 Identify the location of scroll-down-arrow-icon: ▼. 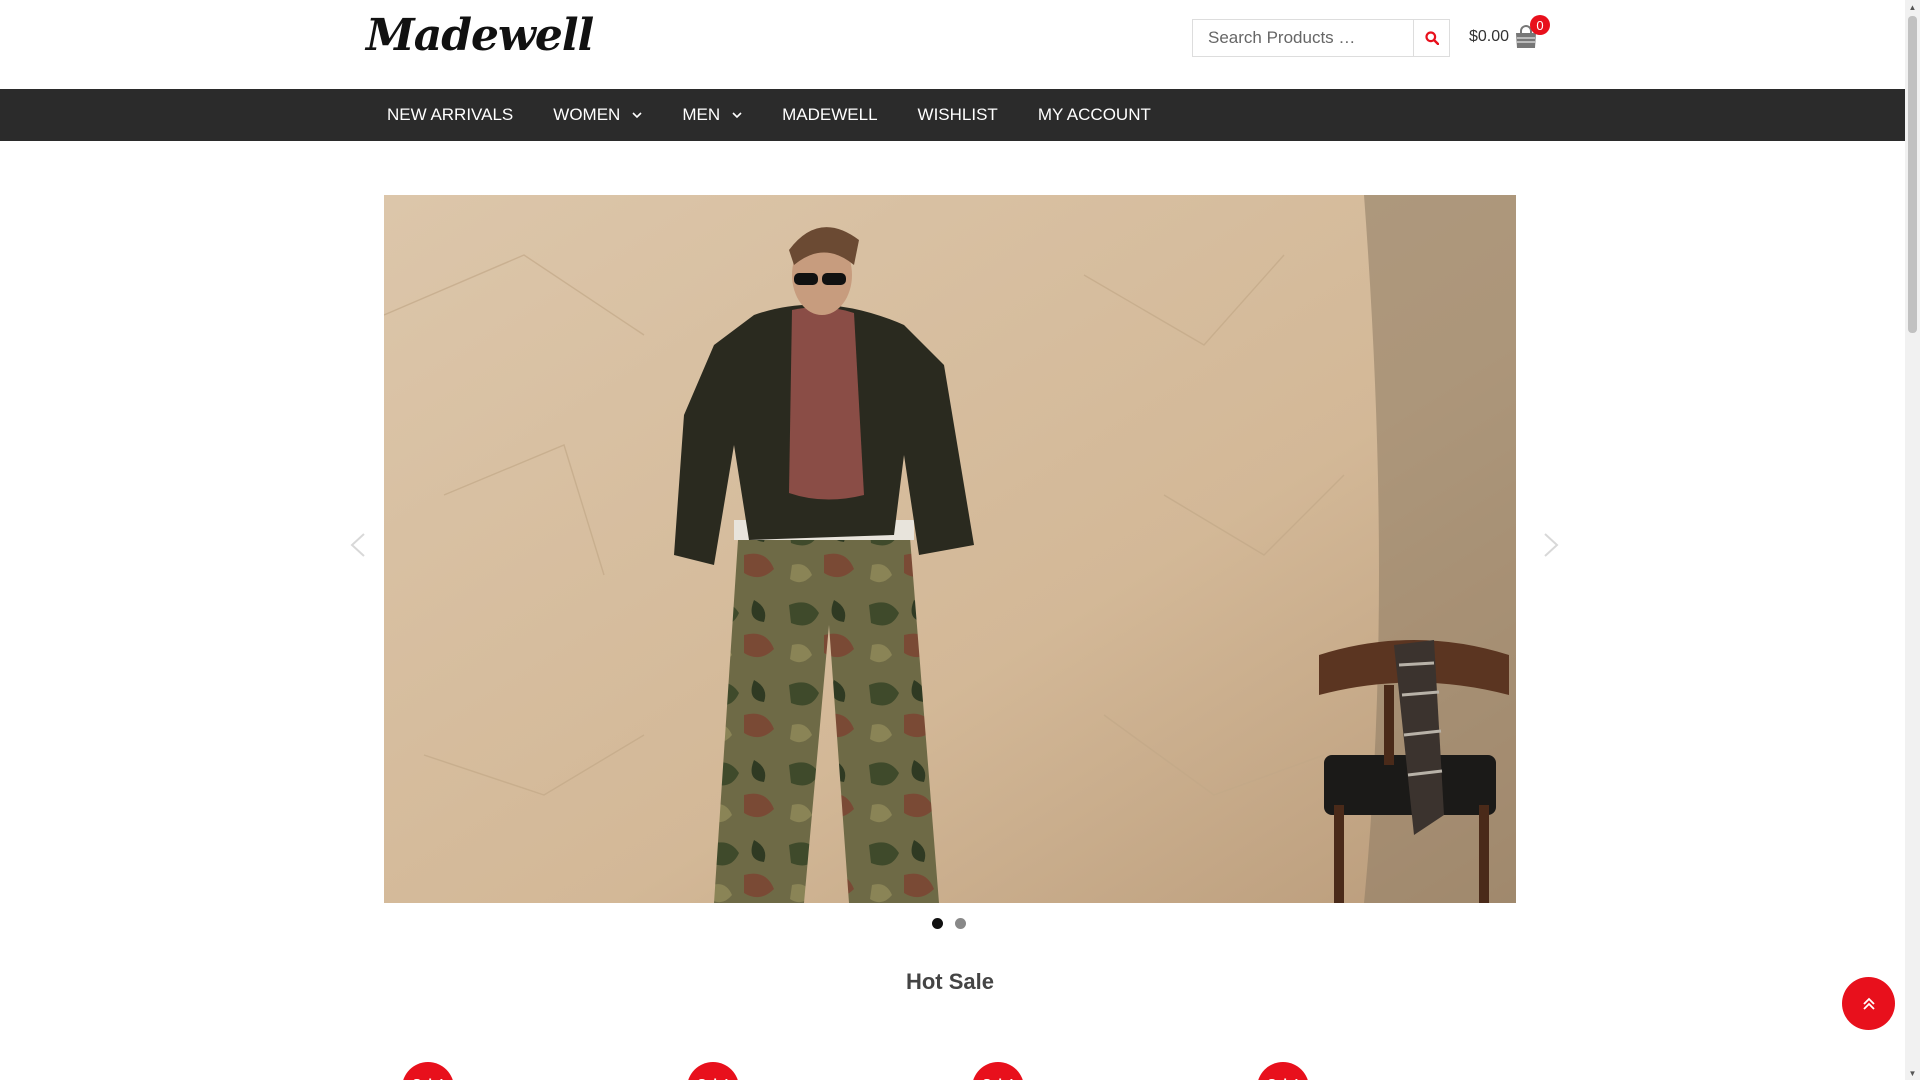
(1912, 1073).